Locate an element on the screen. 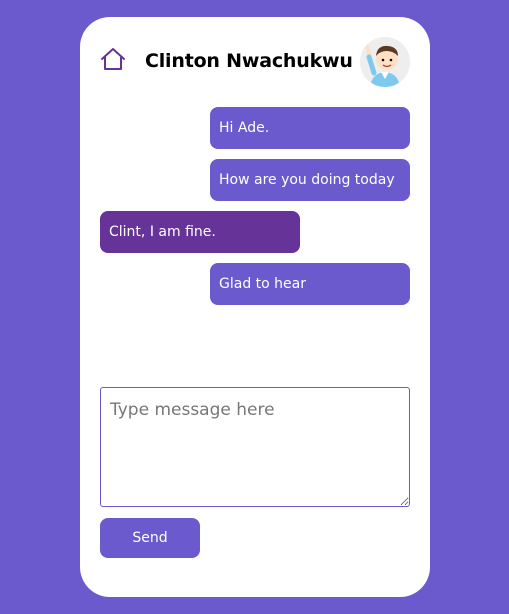 Image resolution: width=509 pixels, height=614 pixels. message-bubble-outgoing: Glad to hear is located at coordinates (310, 284).